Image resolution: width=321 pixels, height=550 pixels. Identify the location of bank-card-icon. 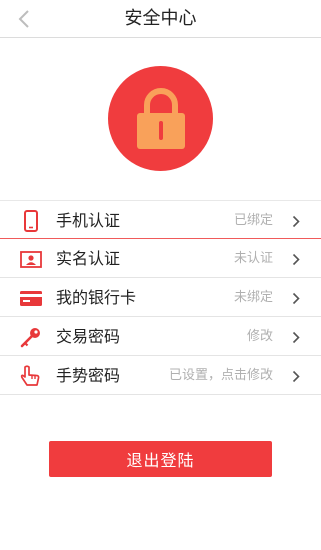
(31, 298).